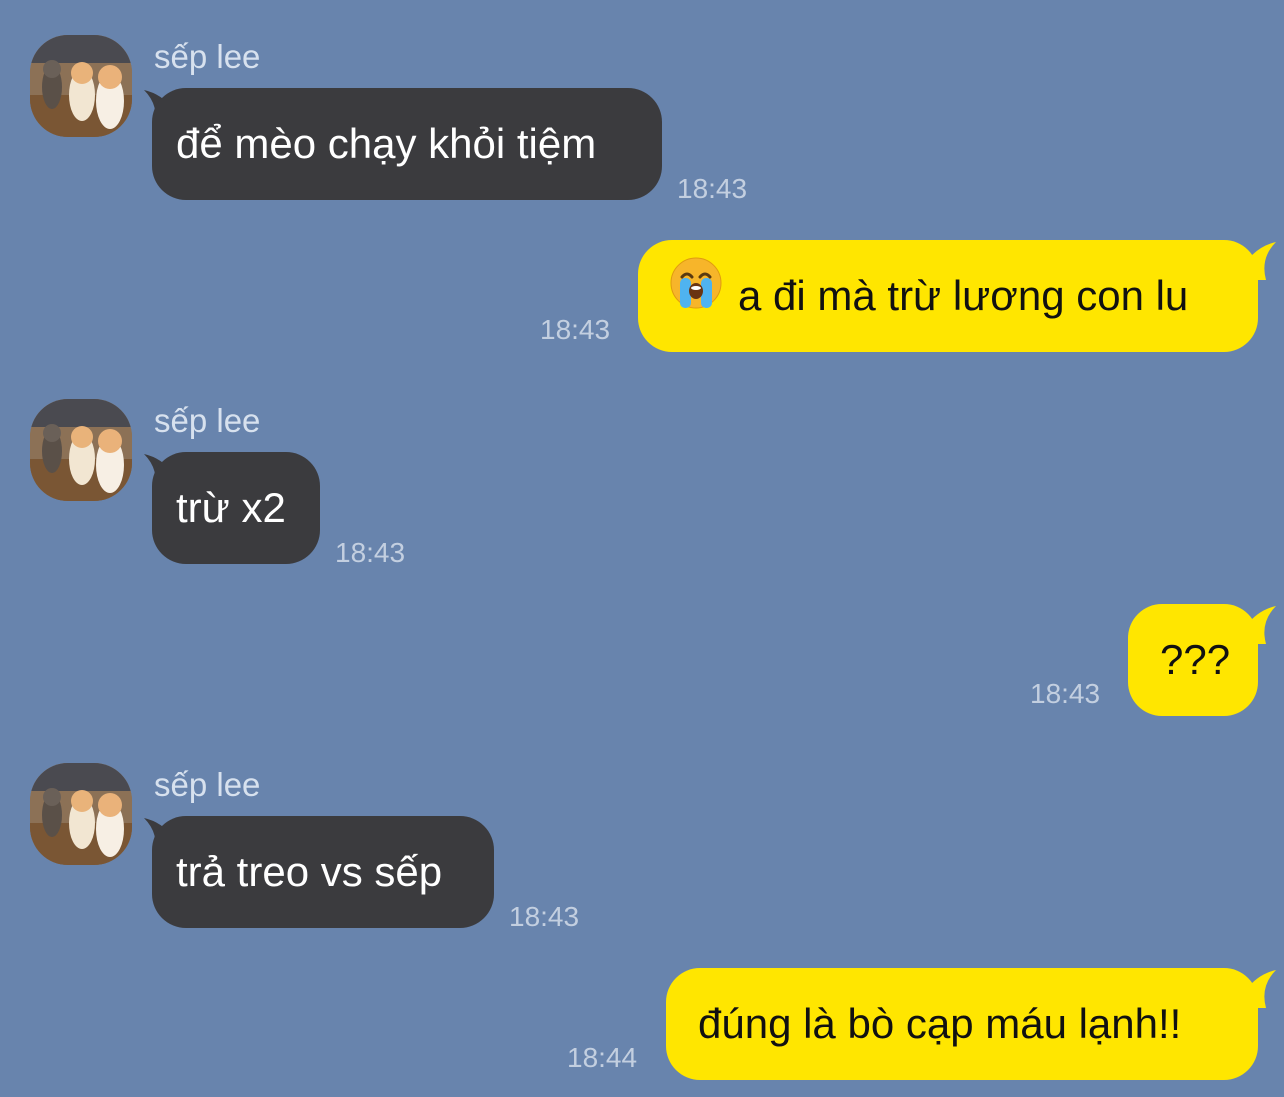 Image resolution: width=1284 pixels, height=1097 pixels. Describe the element at coordinates (940, 1023) in the screenshot. I see `message-text: đúng là bò cạp máu lạnh!!` at that location.